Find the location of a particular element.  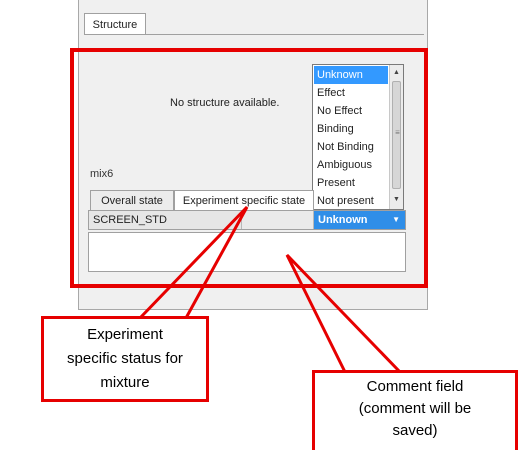

annotation-comment-field: Comment field (comment will be saved) is located at coordinates (415, 410).